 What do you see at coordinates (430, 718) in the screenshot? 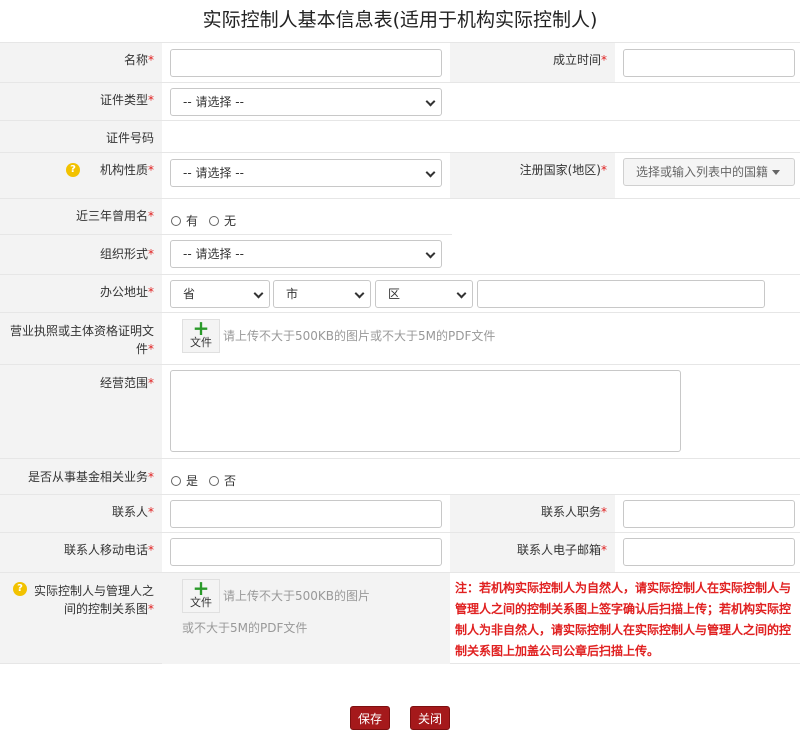
I see `close-button: 关闭` at bounding box center [430, 718].